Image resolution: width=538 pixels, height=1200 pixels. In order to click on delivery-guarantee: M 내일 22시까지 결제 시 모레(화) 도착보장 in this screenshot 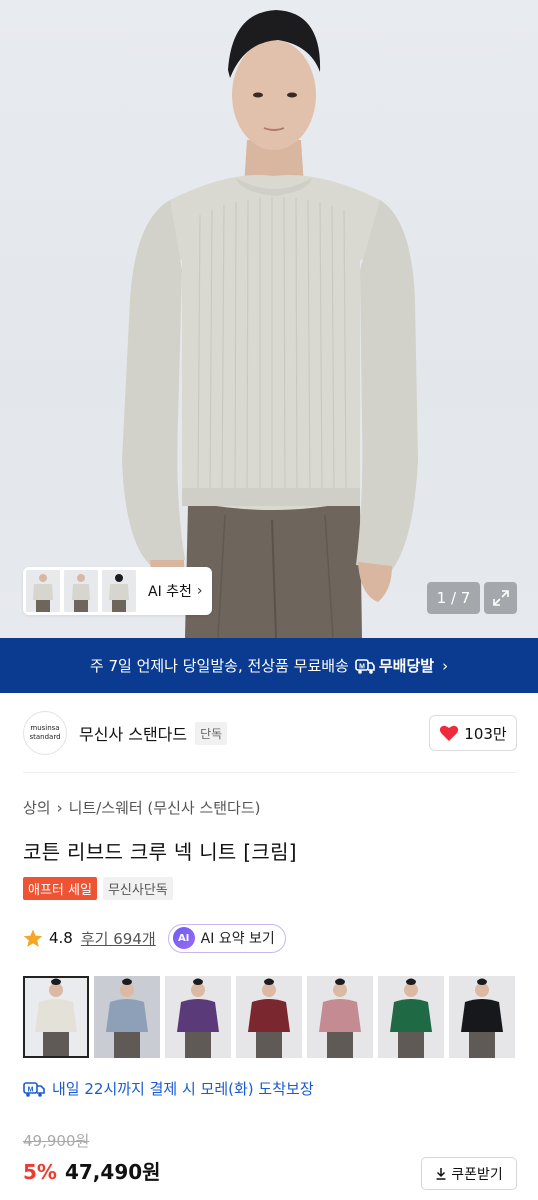, I will do `click(168, 1088)`.